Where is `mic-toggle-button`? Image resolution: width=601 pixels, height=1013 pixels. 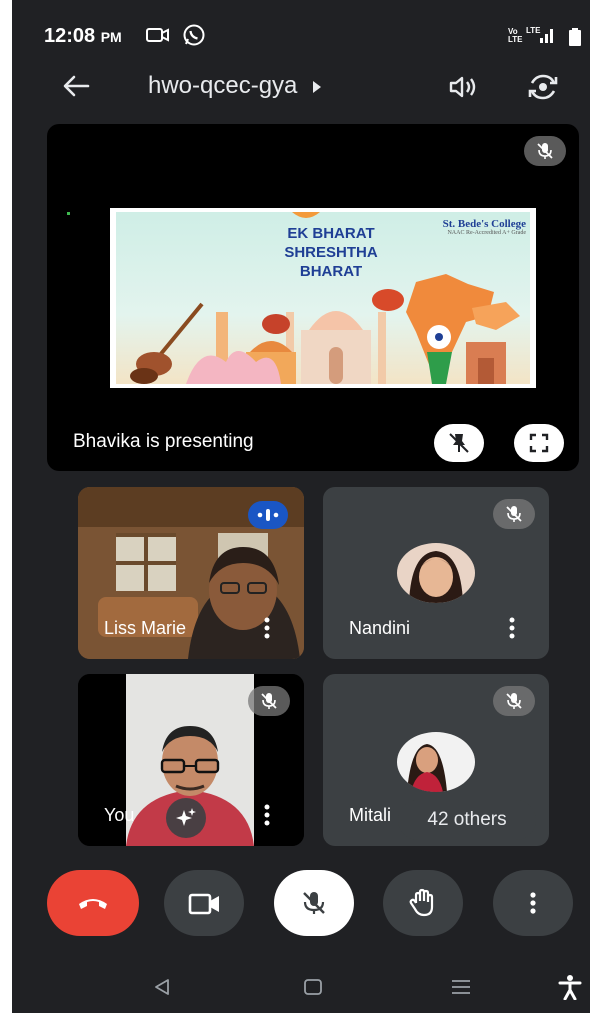 mic-toggle-button is located at coordinates (314, 903).